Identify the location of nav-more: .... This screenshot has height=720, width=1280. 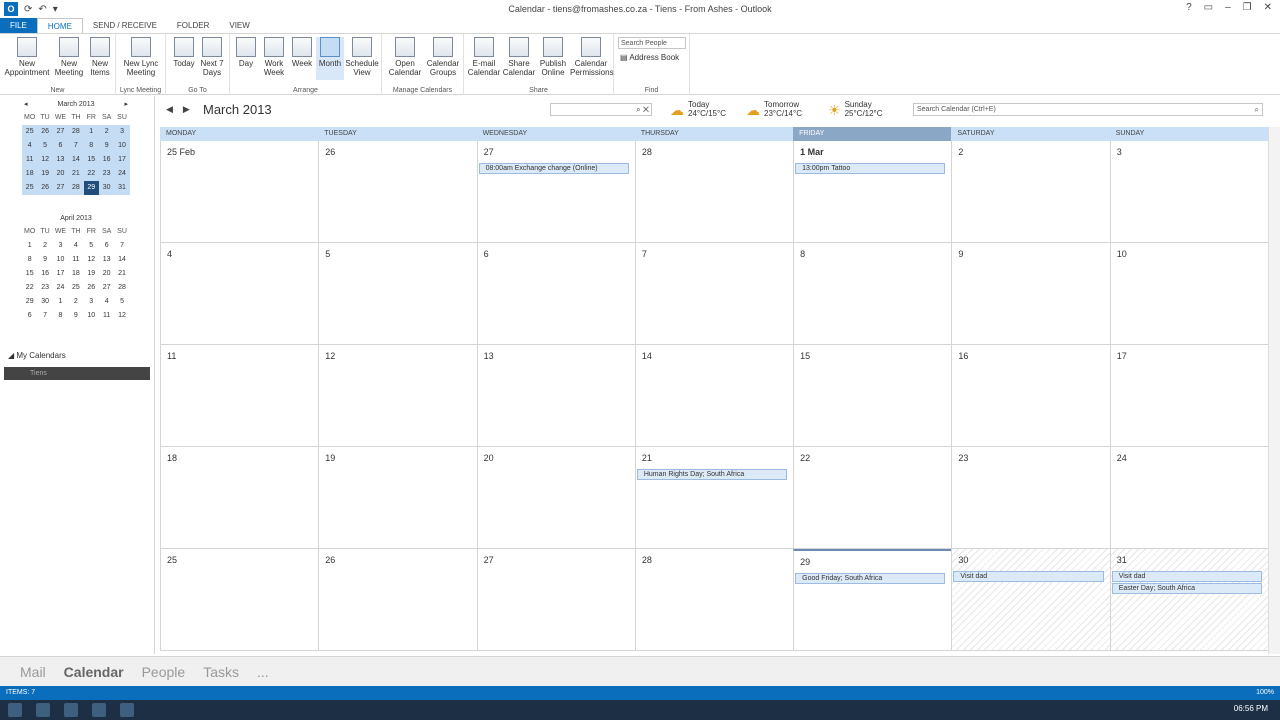
(263, 672).